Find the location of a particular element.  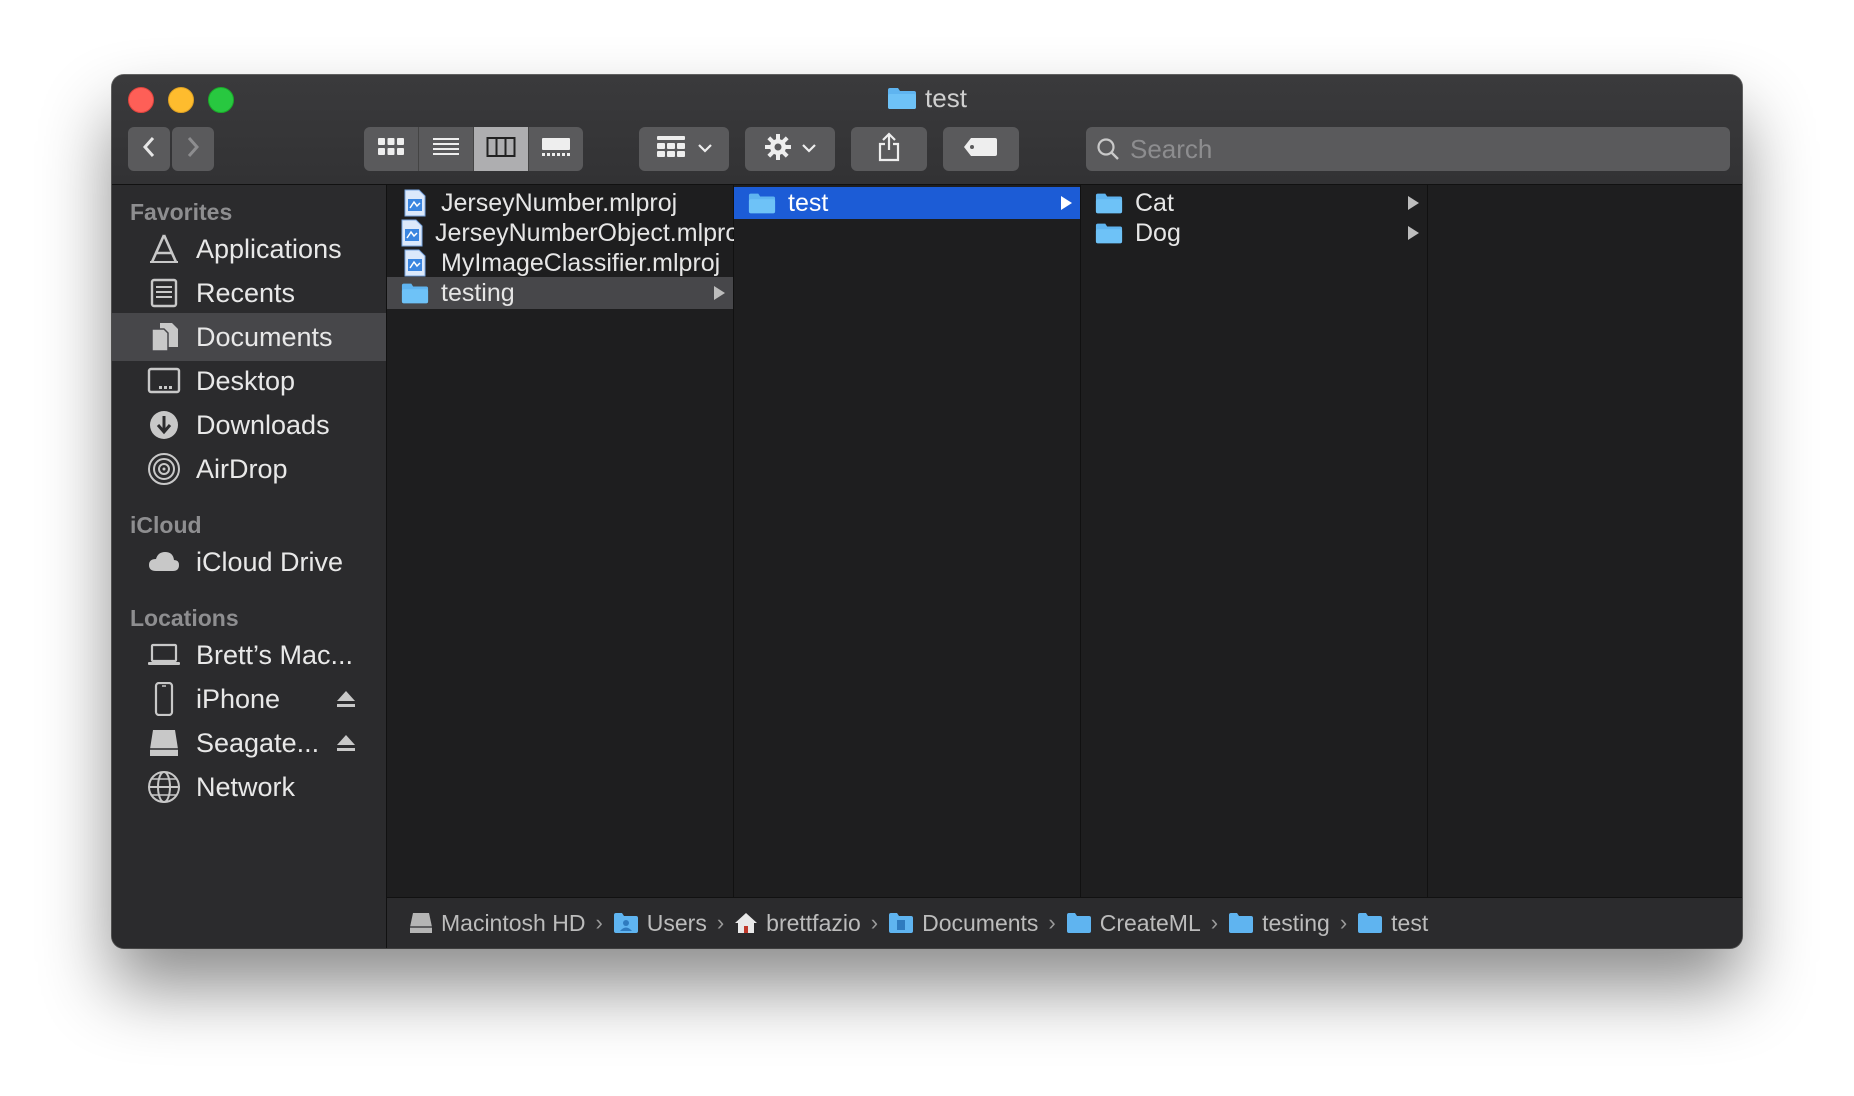

drive-icon is located at coordinates (164, 743).